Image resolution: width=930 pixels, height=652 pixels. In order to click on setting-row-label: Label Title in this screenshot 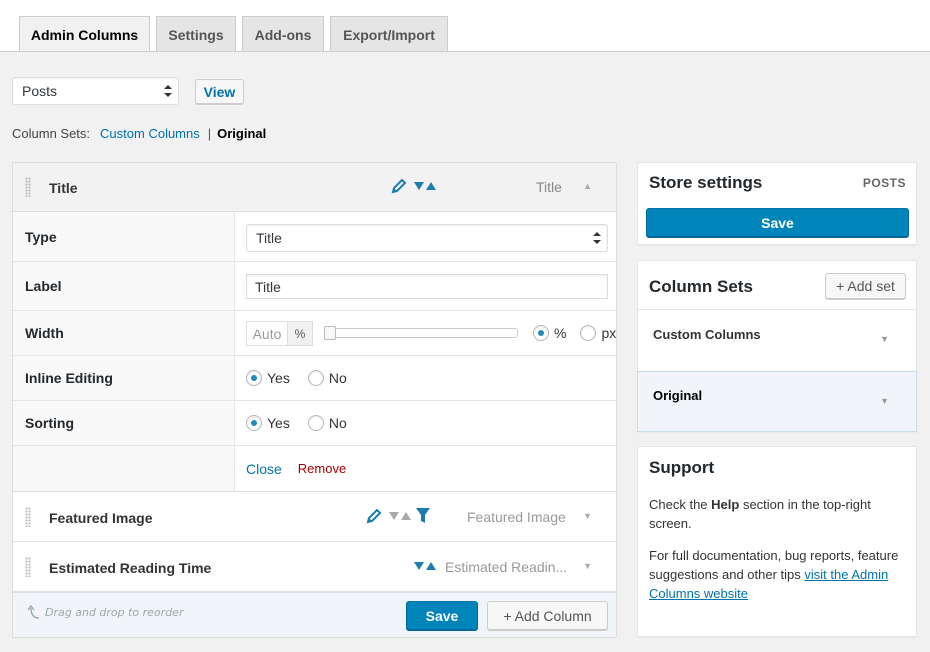, I will do `click(314, 286)`.